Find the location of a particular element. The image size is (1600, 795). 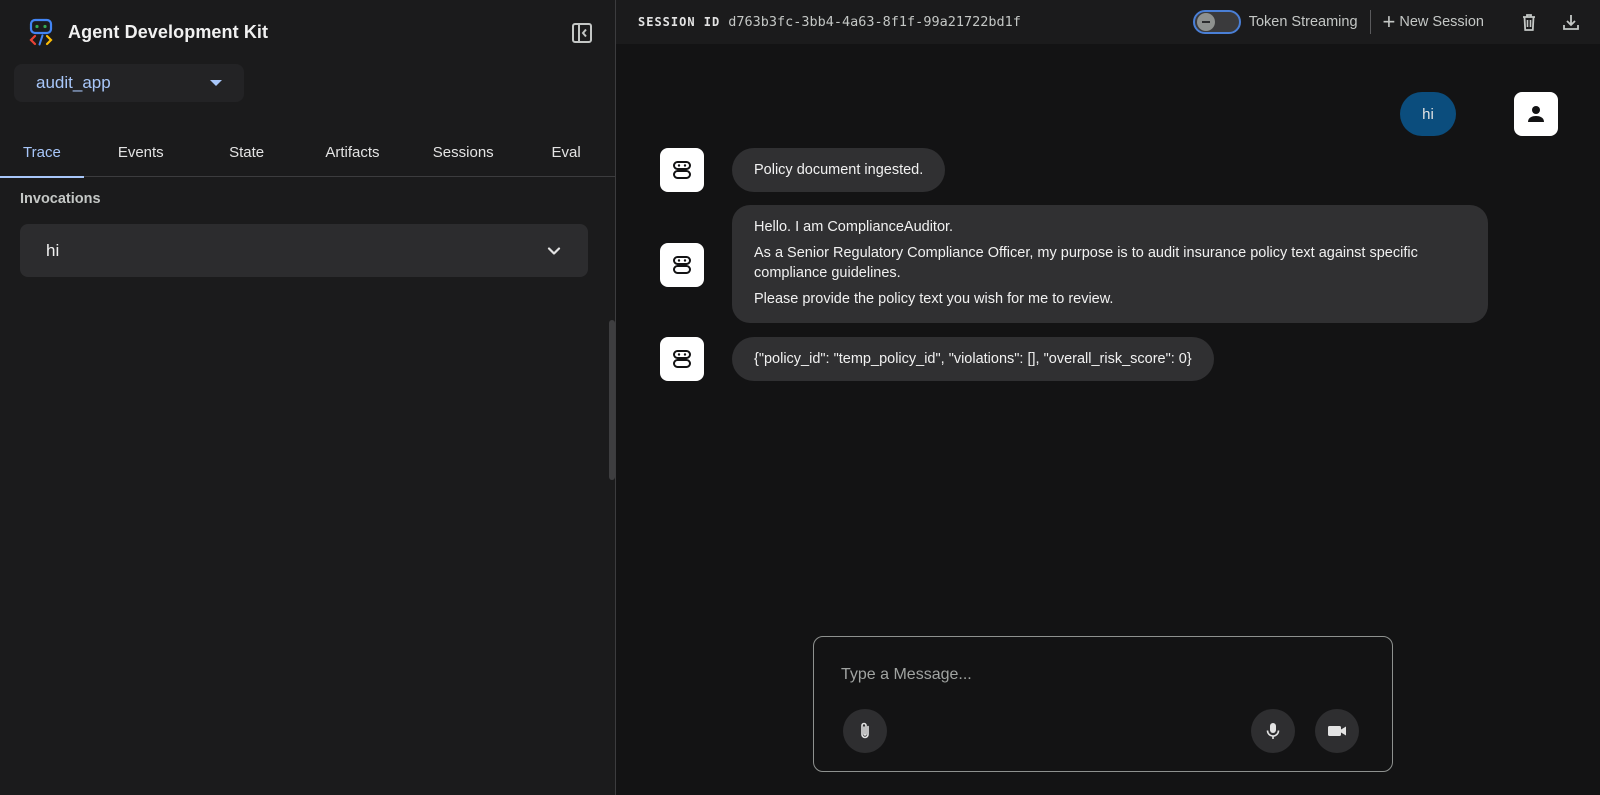

new-session-button: + New Session is located at coordinates (1433, 22).